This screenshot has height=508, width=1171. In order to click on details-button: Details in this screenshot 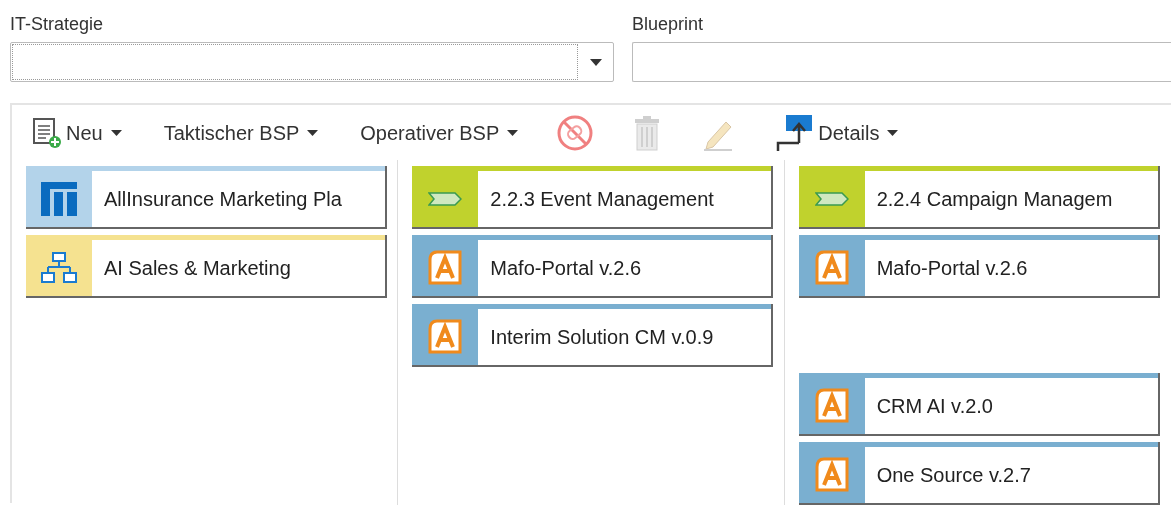, I will do `click(836, 132)`.